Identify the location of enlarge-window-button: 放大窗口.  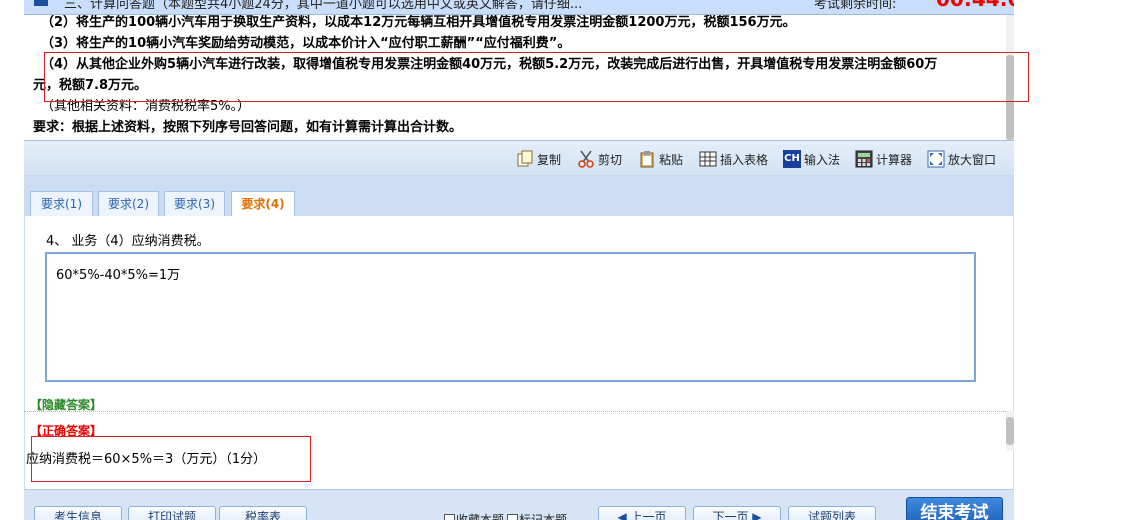
(961, 159).